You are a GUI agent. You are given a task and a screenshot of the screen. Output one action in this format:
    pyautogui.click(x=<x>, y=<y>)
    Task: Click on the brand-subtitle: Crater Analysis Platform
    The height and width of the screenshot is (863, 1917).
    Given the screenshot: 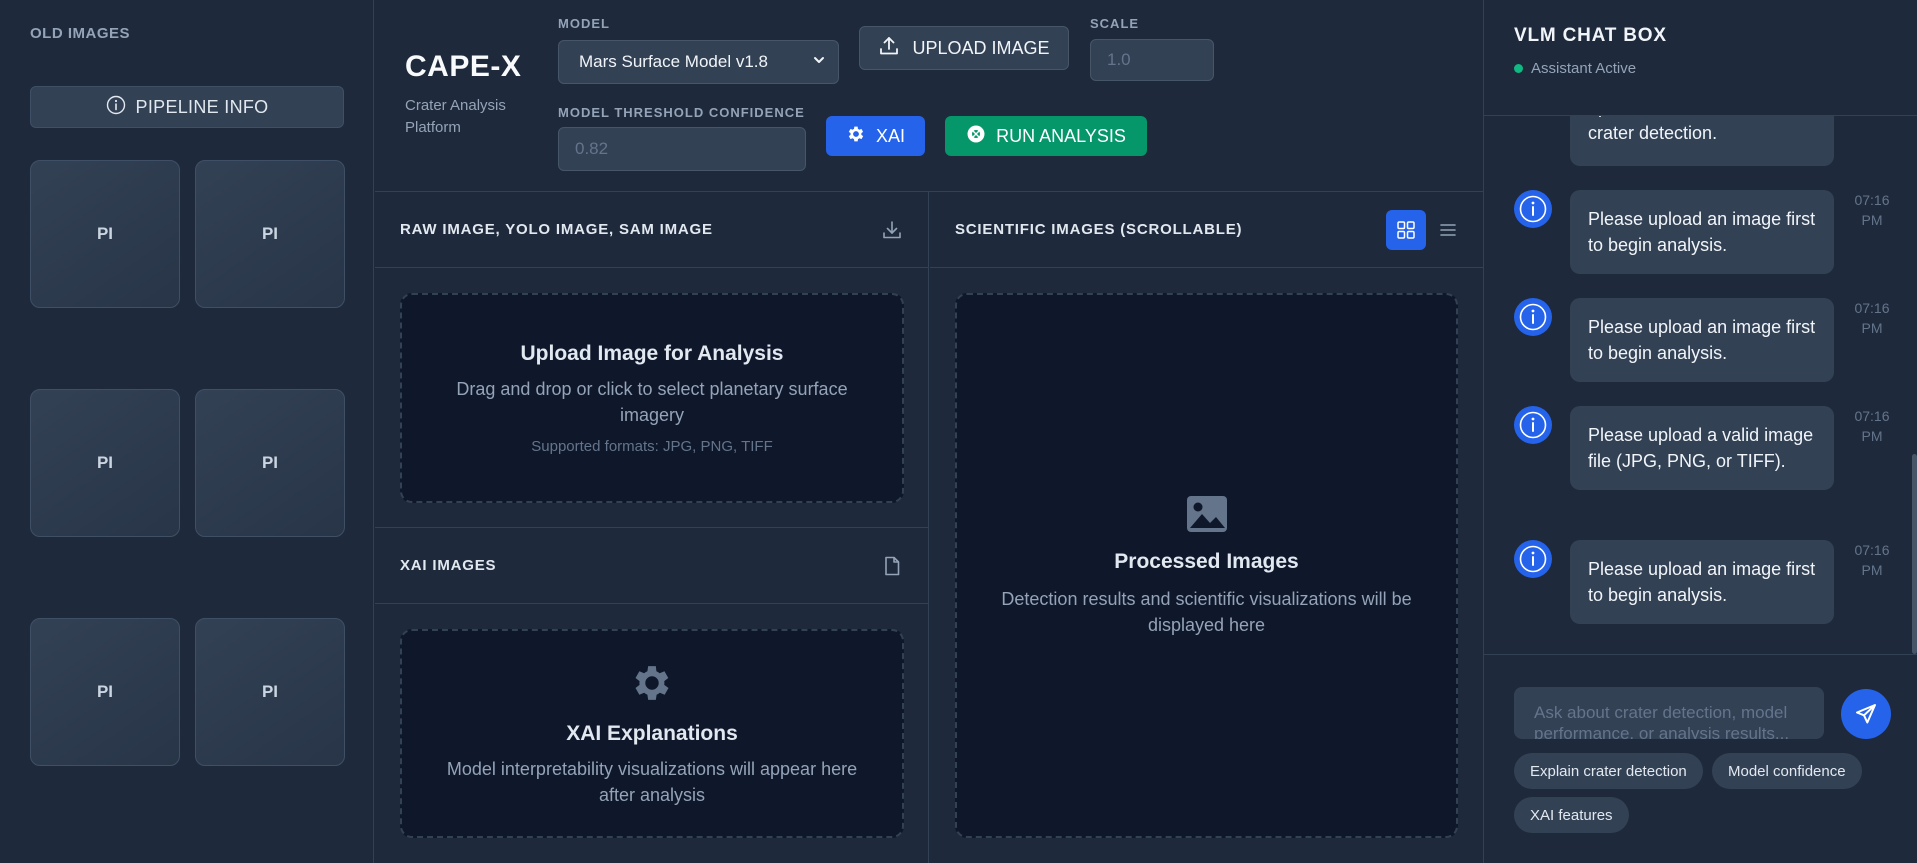 What is the action you would take?
    pyautogui.click(x=455, y=116)
    